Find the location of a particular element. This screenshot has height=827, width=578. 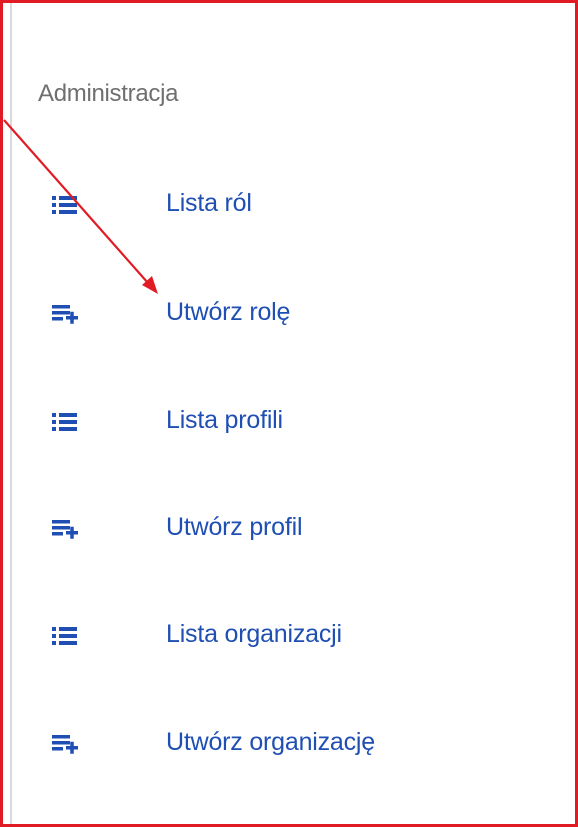

menu-item-label: Utwórz rolę is located at coordinates (228, 312).